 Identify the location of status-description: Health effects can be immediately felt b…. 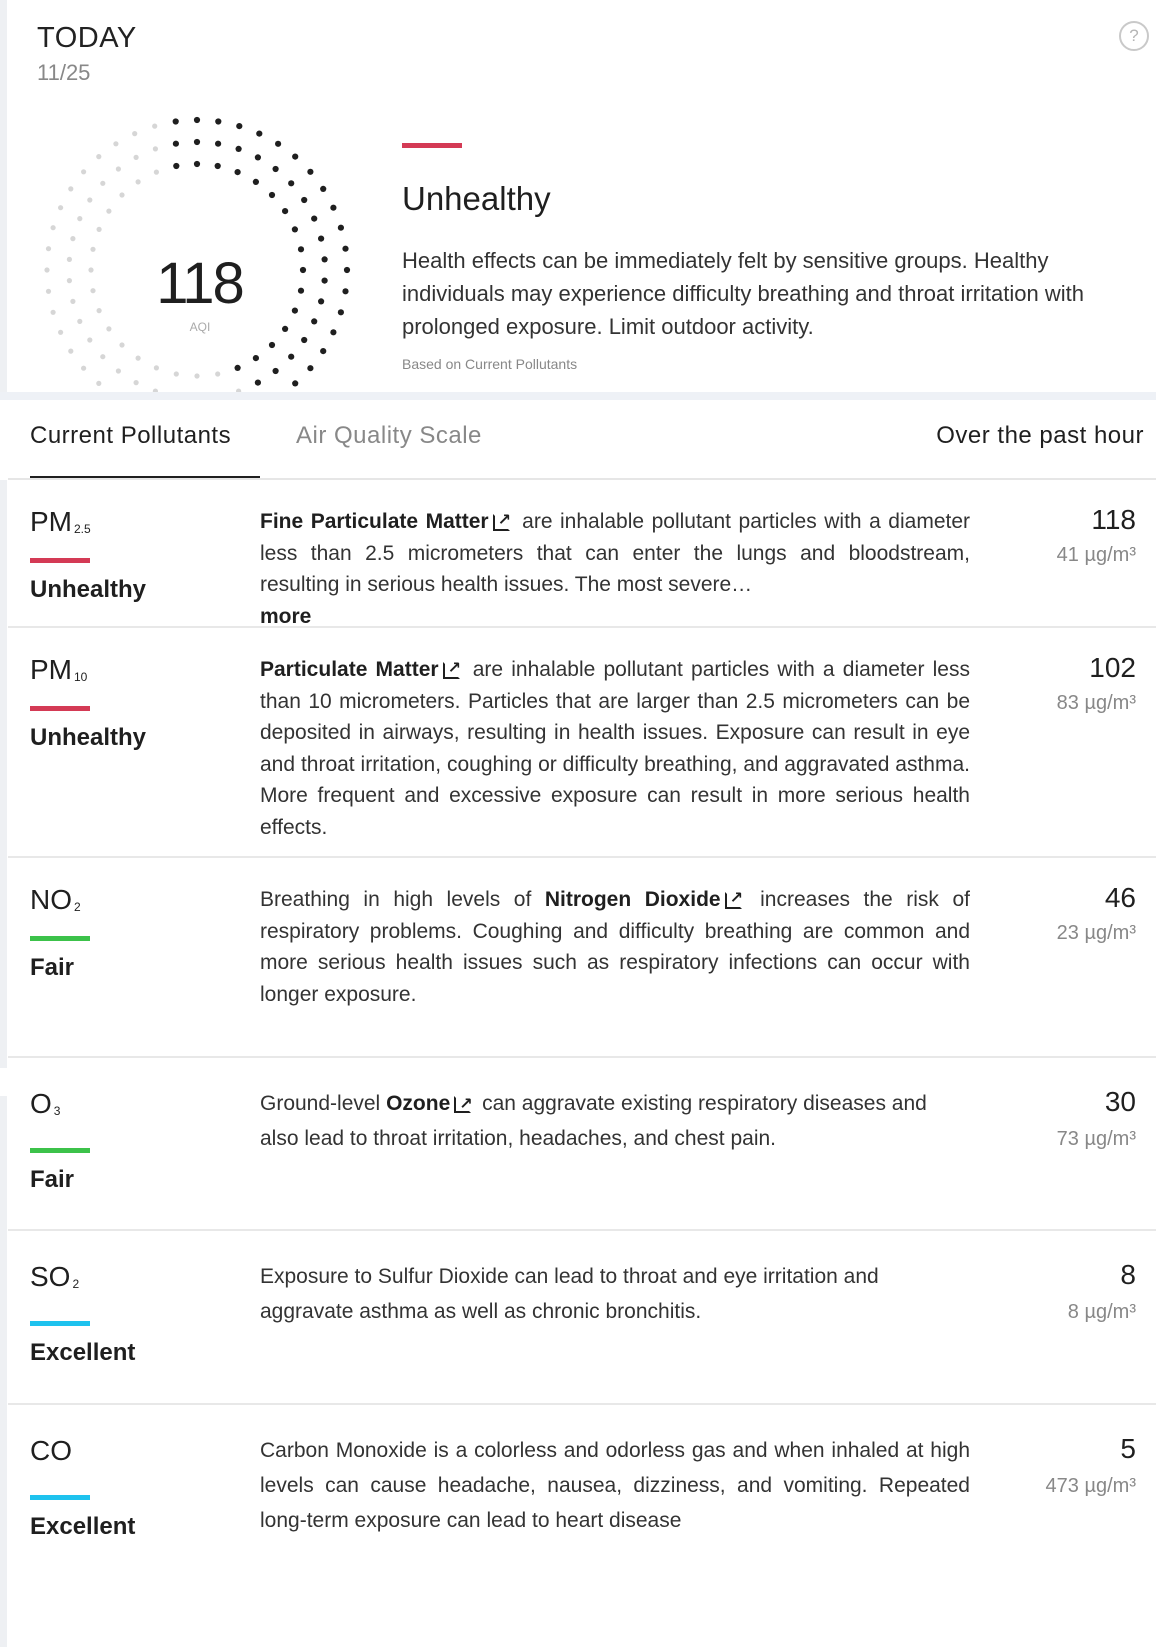
(743, 293).